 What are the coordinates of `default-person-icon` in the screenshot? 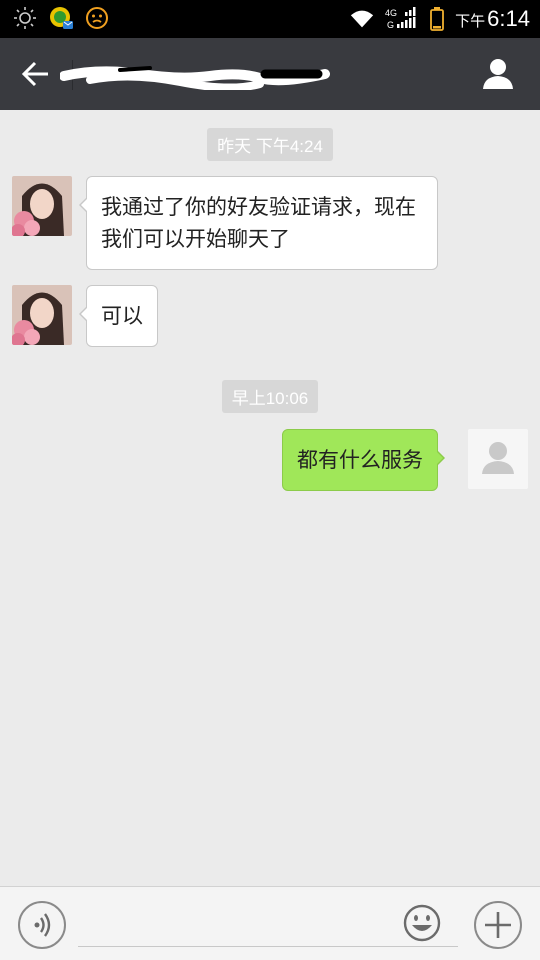 It's located at (498, 459).